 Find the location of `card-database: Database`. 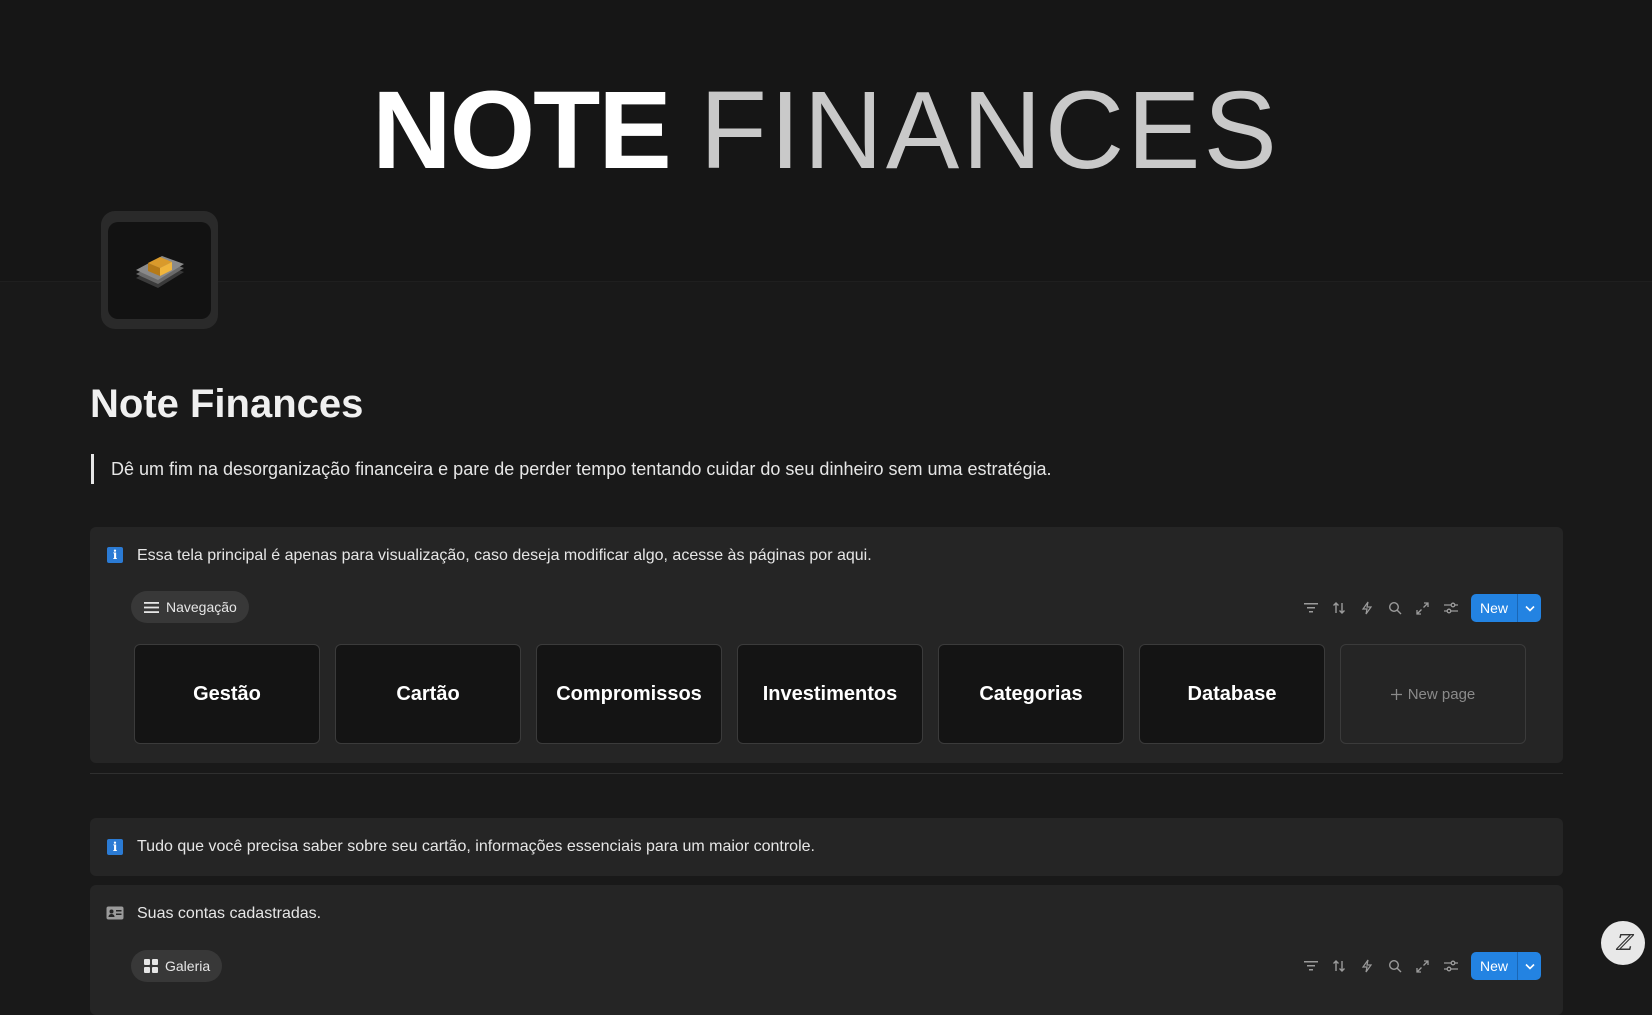

card-database: Database is located at coordinates (1232, 694).